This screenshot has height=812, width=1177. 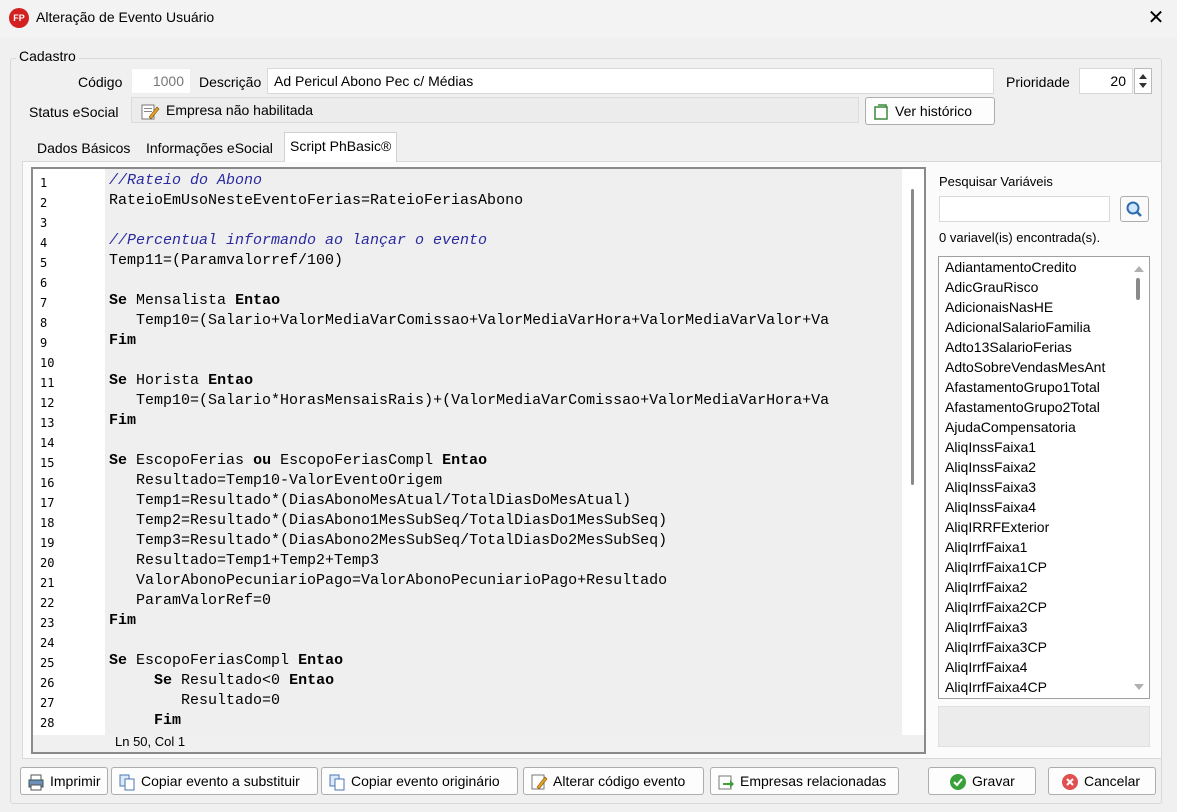 I want to click on descricao-field: Ad Pericul Abono Pec c/ Médias, so click(x=630, y=81).